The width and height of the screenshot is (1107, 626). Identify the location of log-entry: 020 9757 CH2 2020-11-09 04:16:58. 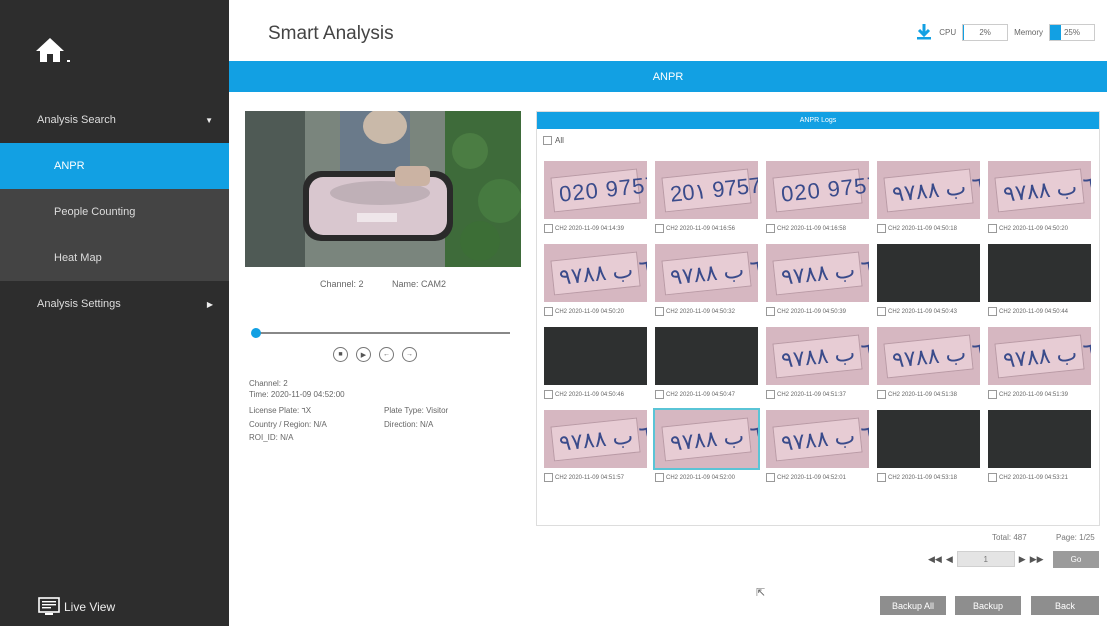
(817, 197).